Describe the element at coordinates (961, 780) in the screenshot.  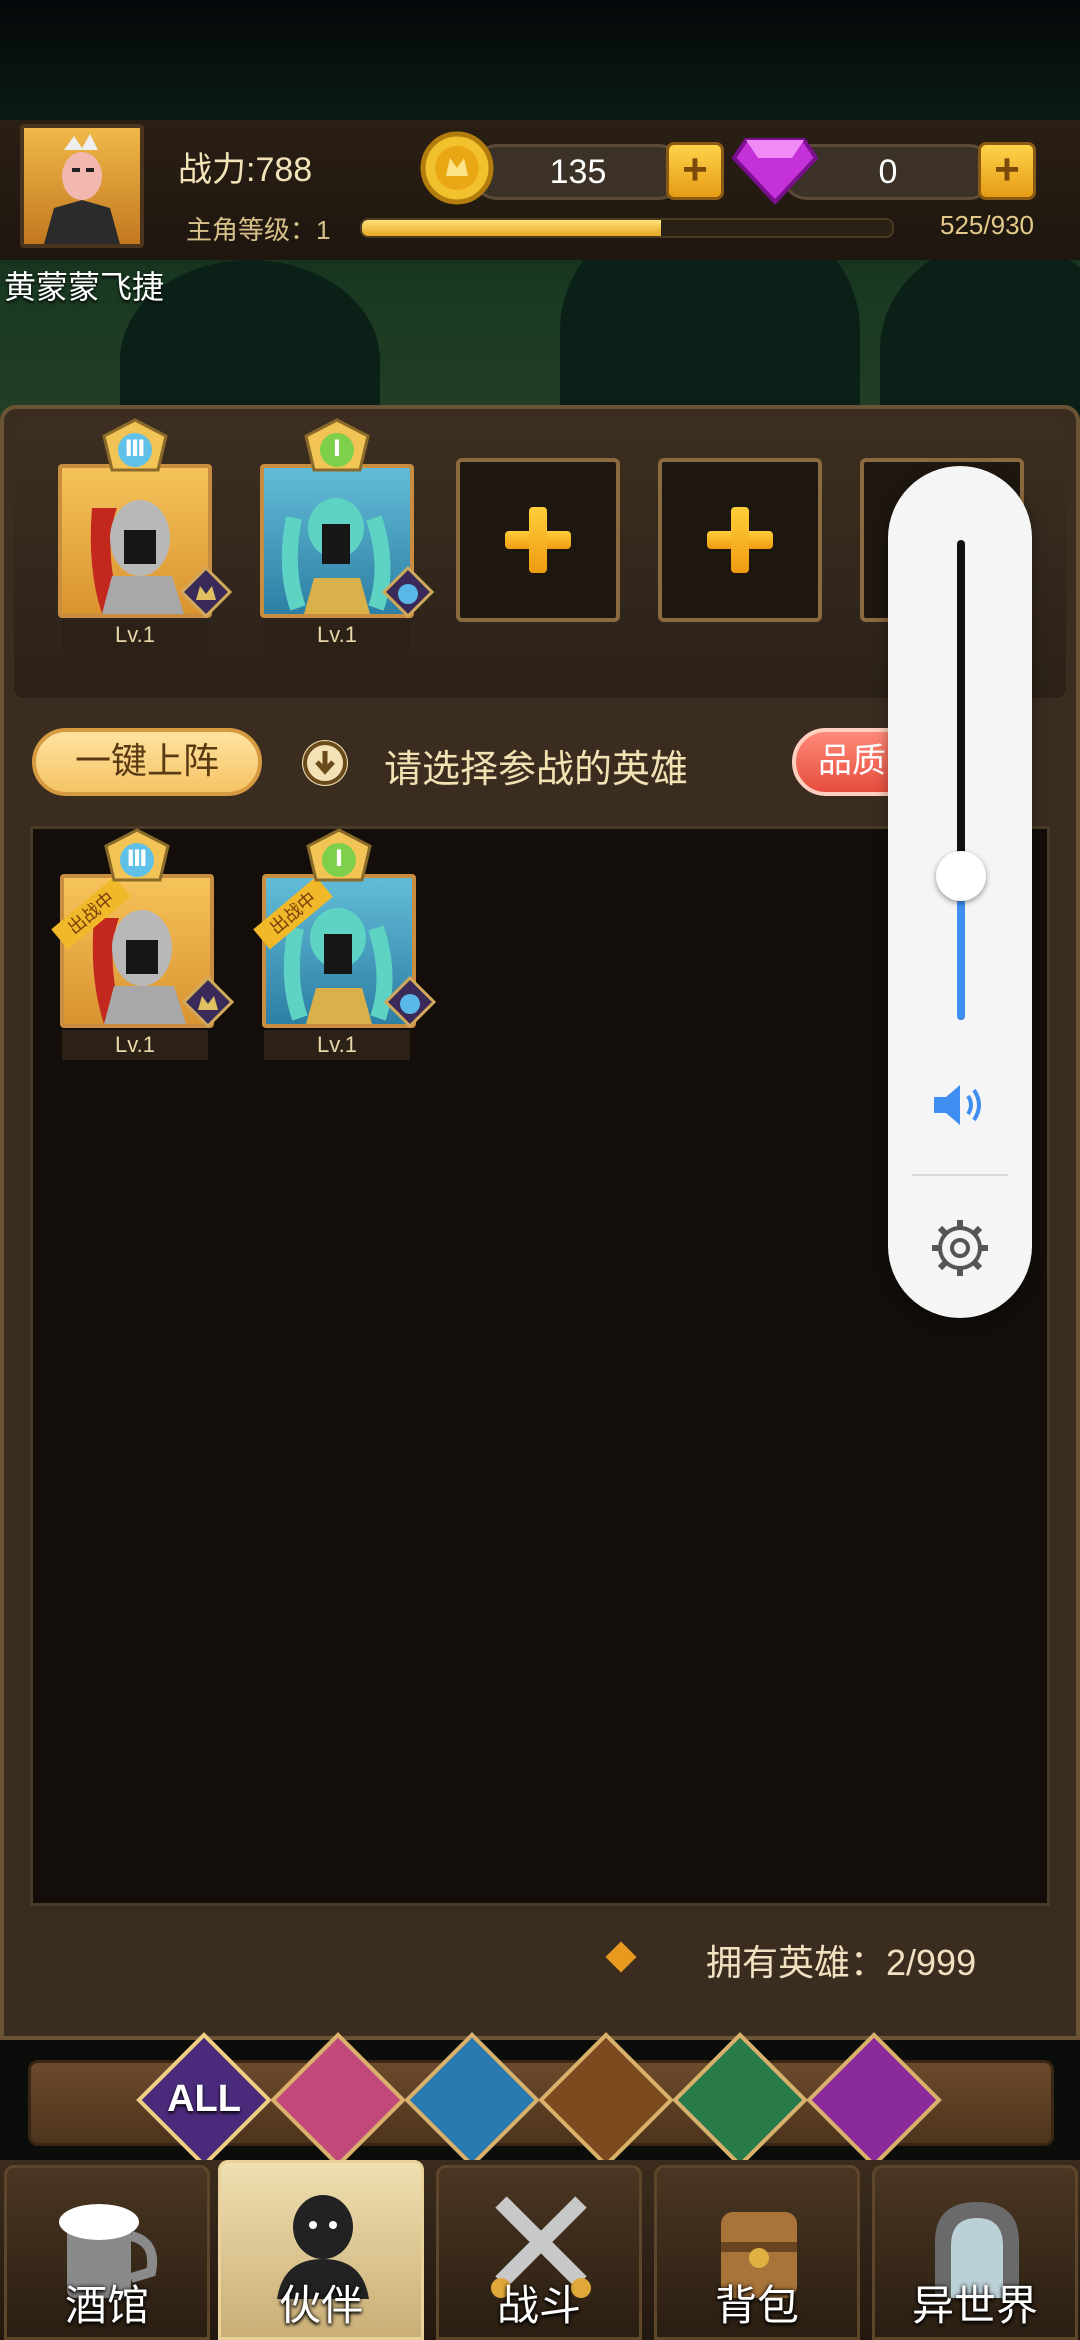
I see `volume-slider` at that location.